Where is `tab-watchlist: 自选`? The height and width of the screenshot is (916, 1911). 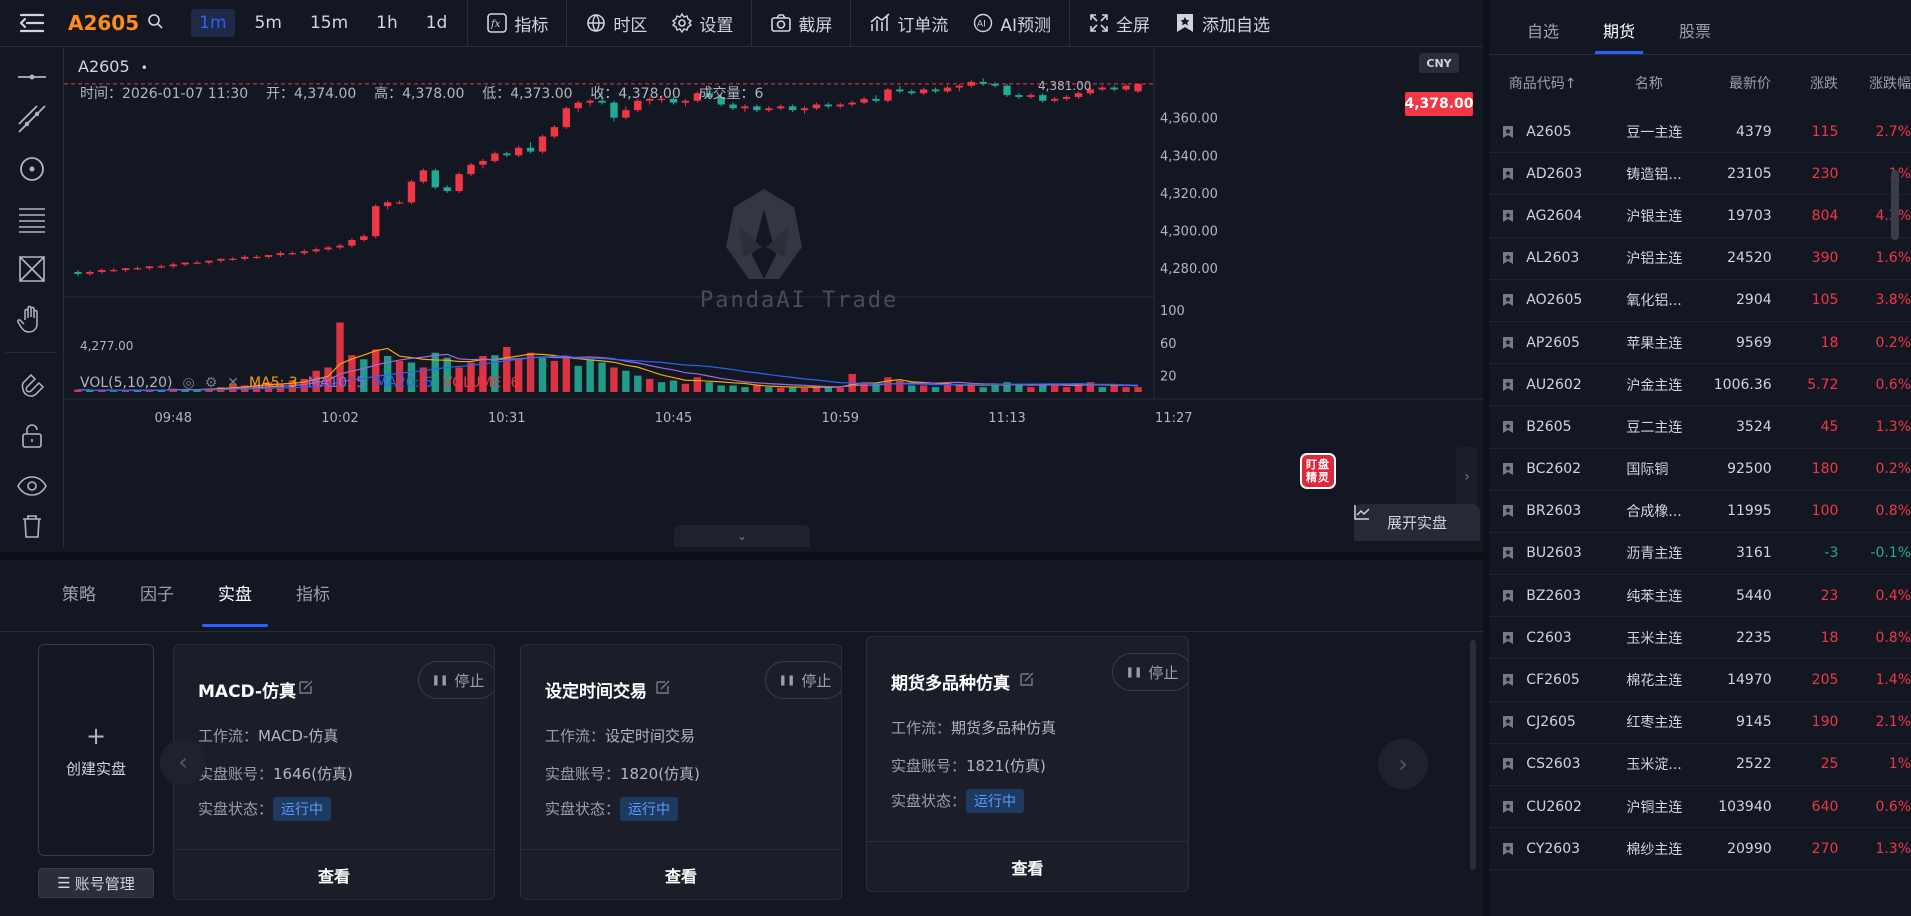 tab-watchlist: 自选 is located at coordinates (1543, 27).